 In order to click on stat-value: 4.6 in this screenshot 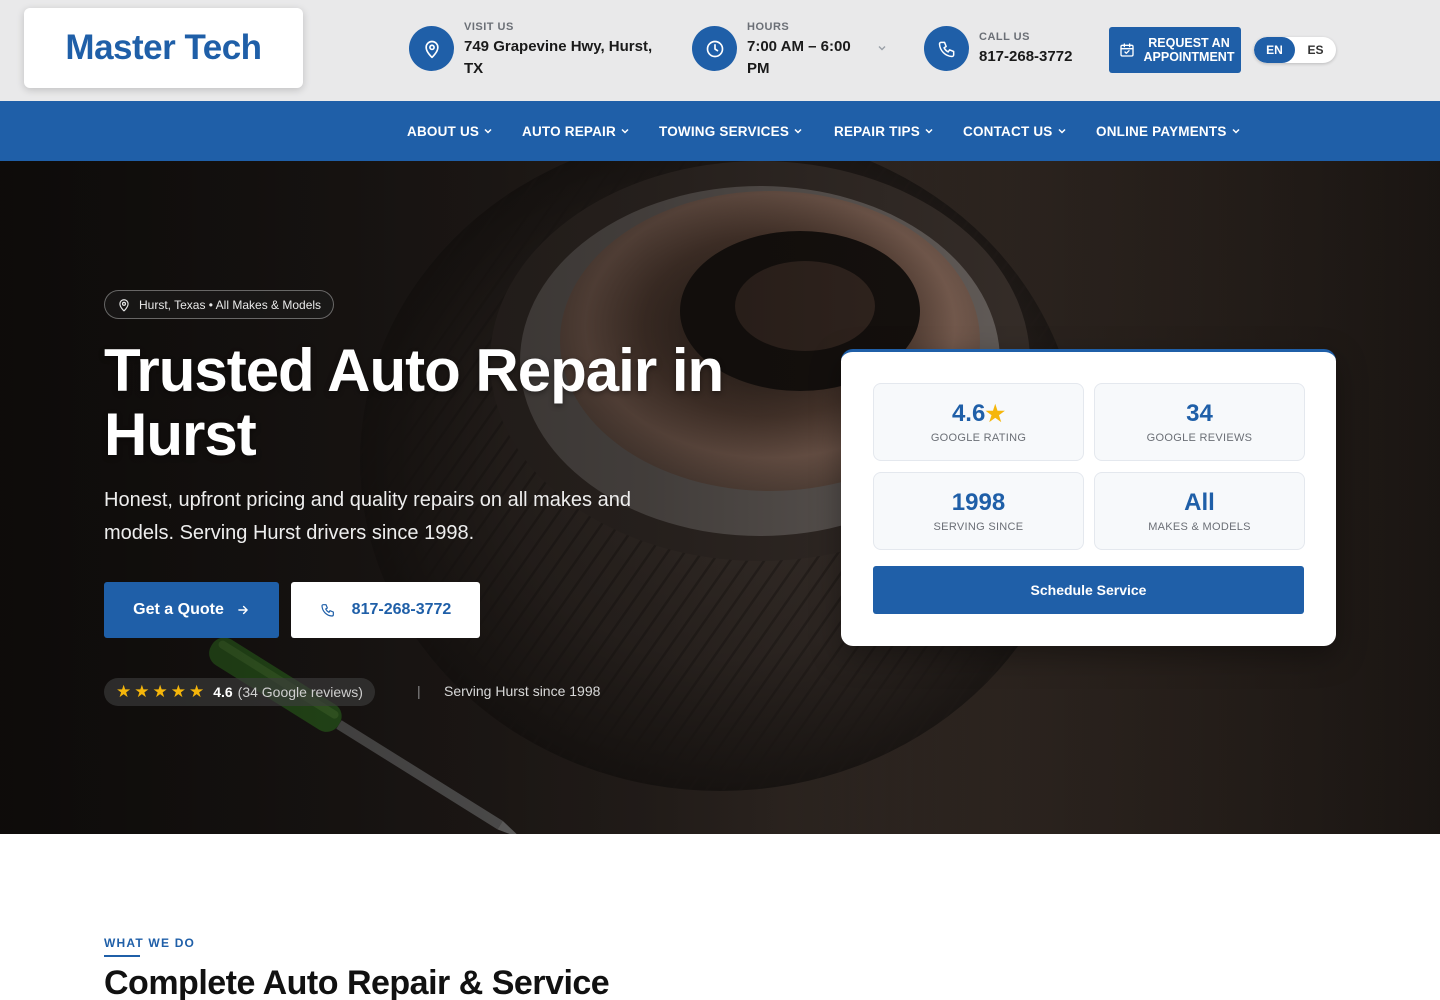, I will do `click(968, 413)`.